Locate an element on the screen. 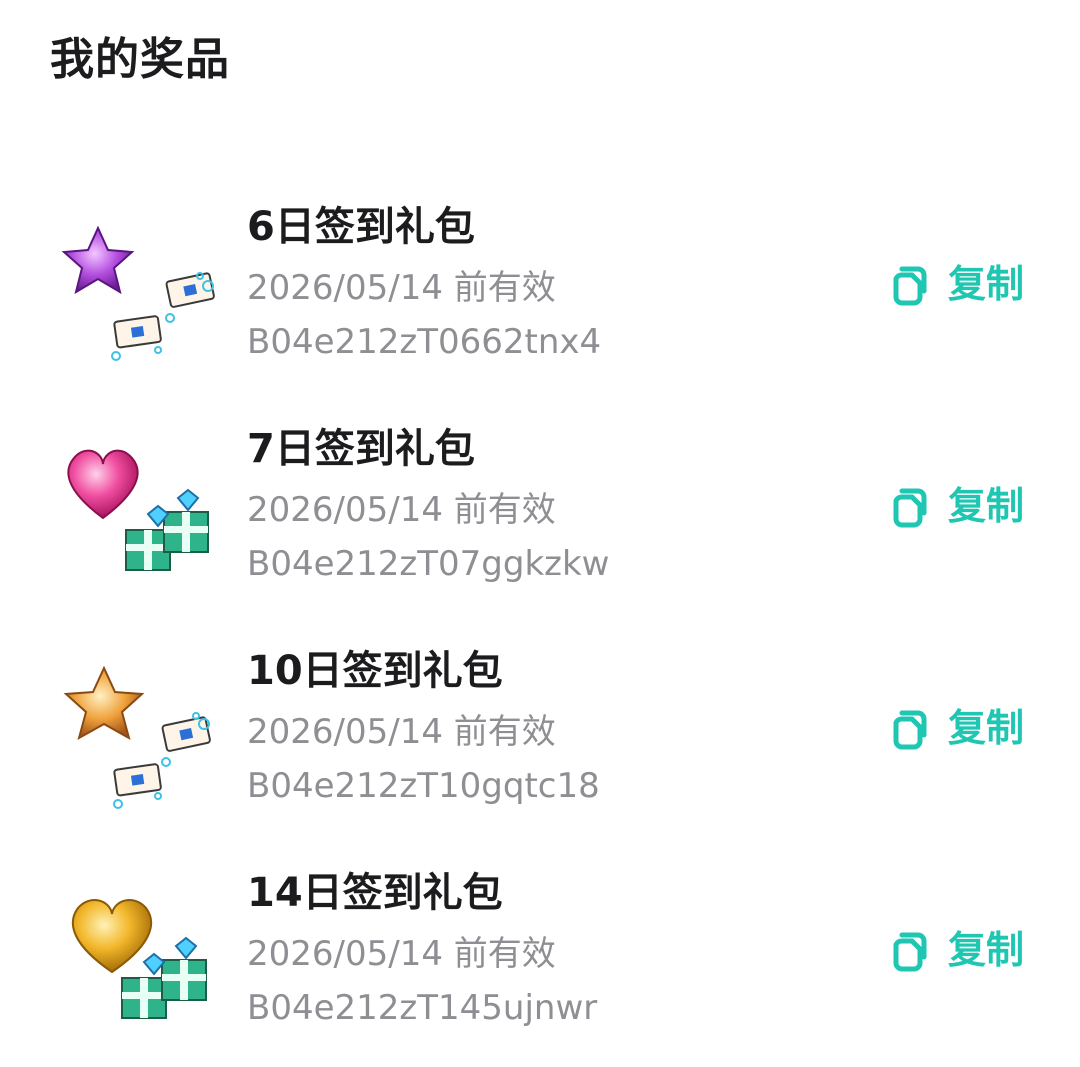  page-title: 我的奖品 is located at coordinates (140, 59).